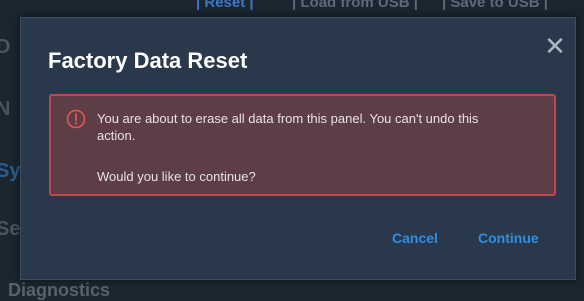 Image resolution: width=584 pixels, height=301 pixels. What do you see at coordinates (5, 47) in the screenshot?
I see `bg-side-label: D` at bounding box center [5, 47].